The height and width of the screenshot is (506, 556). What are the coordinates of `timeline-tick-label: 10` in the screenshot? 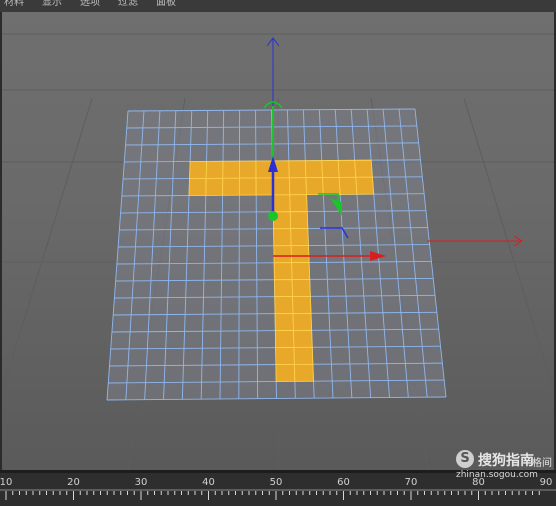 It's located at (6, 482).